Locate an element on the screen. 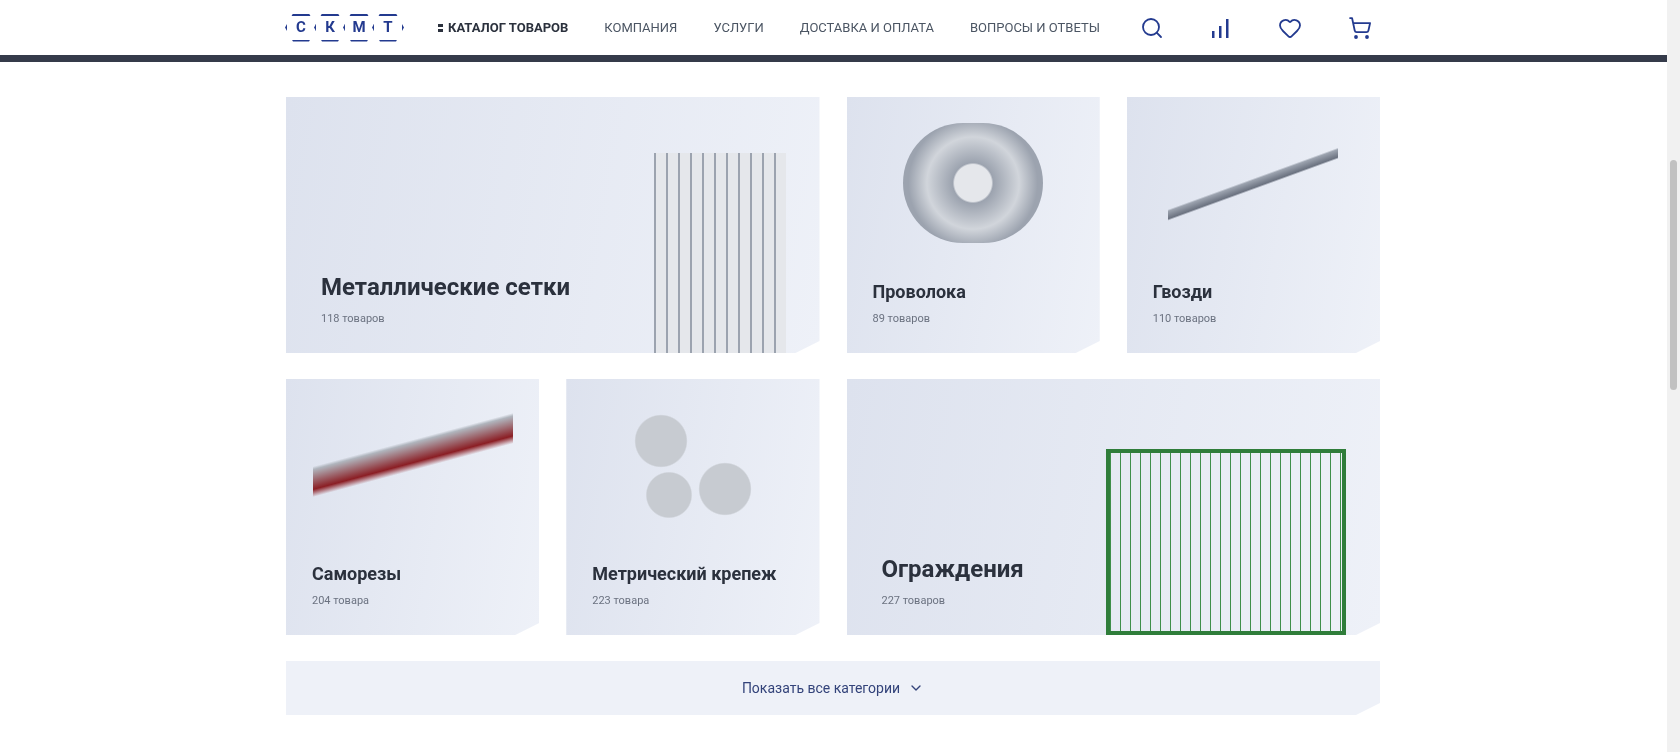  category-title: Гвозди is located at coordinates (1183, 291).